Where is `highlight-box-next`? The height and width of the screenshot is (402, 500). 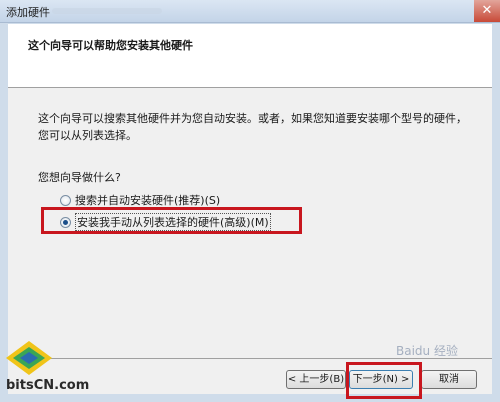
highlight-box-next is located at coordinates (384, 380).